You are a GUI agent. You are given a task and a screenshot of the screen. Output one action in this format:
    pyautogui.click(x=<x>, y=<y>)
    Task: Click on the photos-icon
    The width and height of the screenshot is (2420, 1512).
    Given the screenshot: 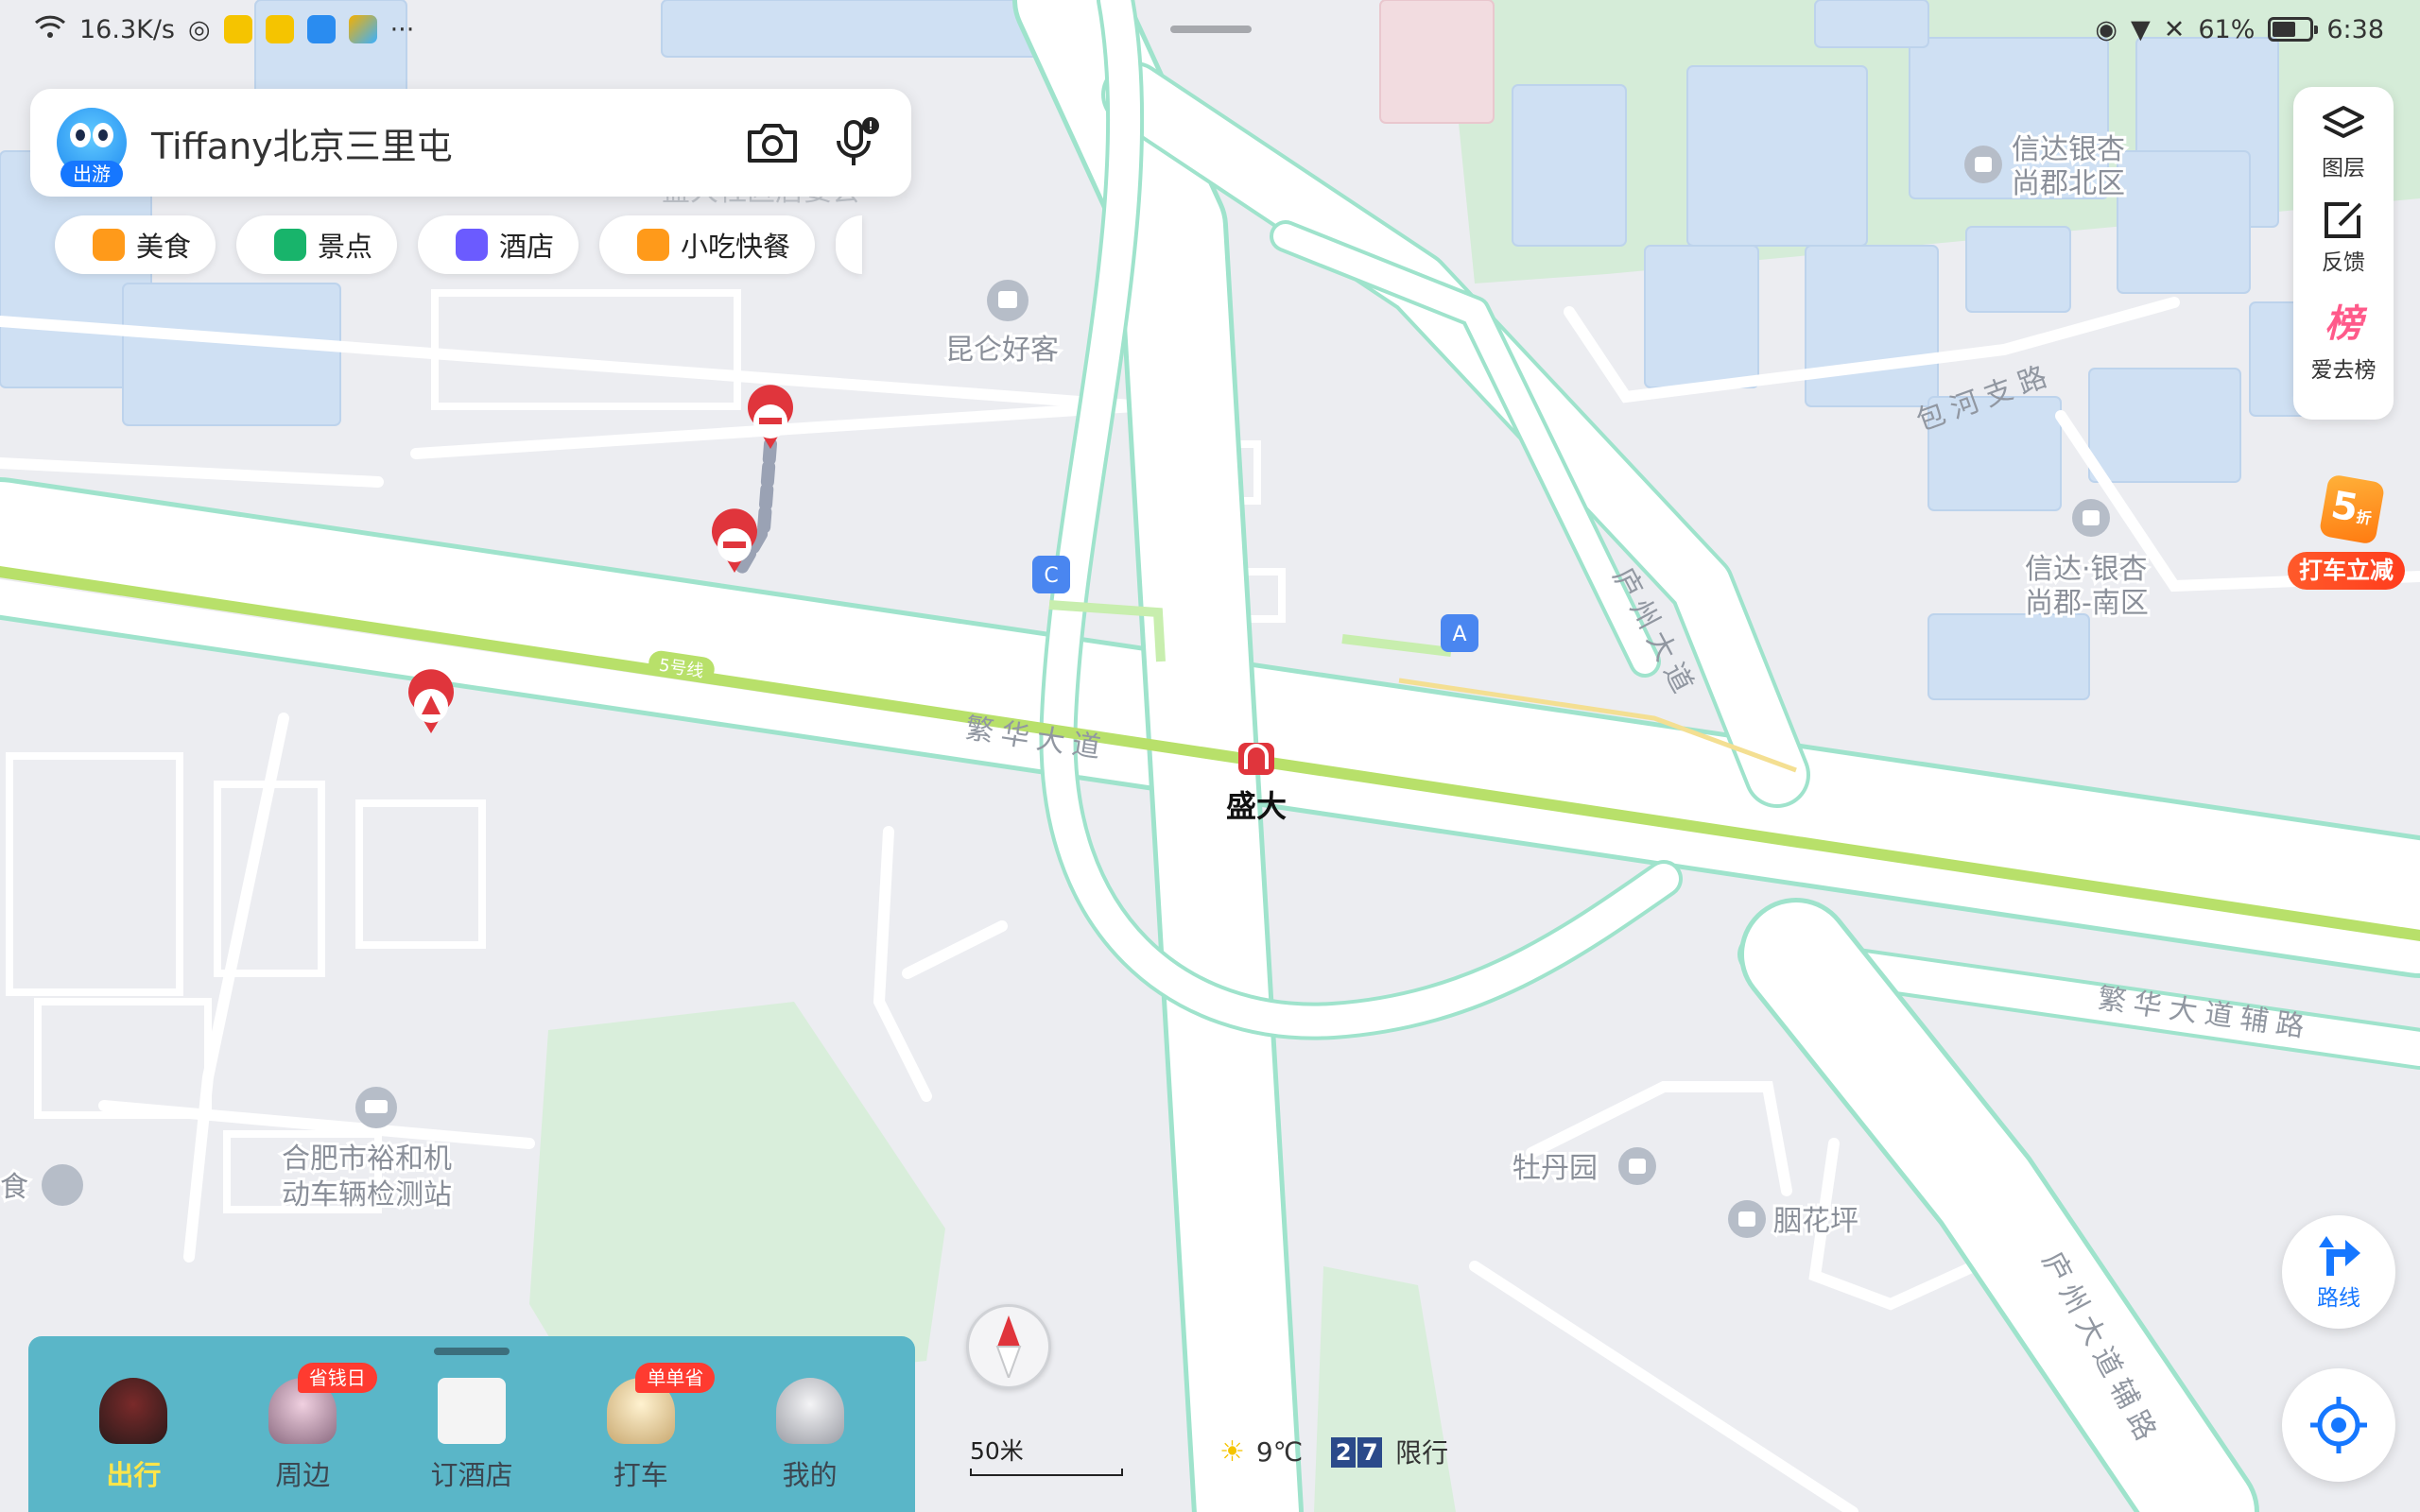 What is the action you would take?
    pyautogui.click(x=362, y=29)
    